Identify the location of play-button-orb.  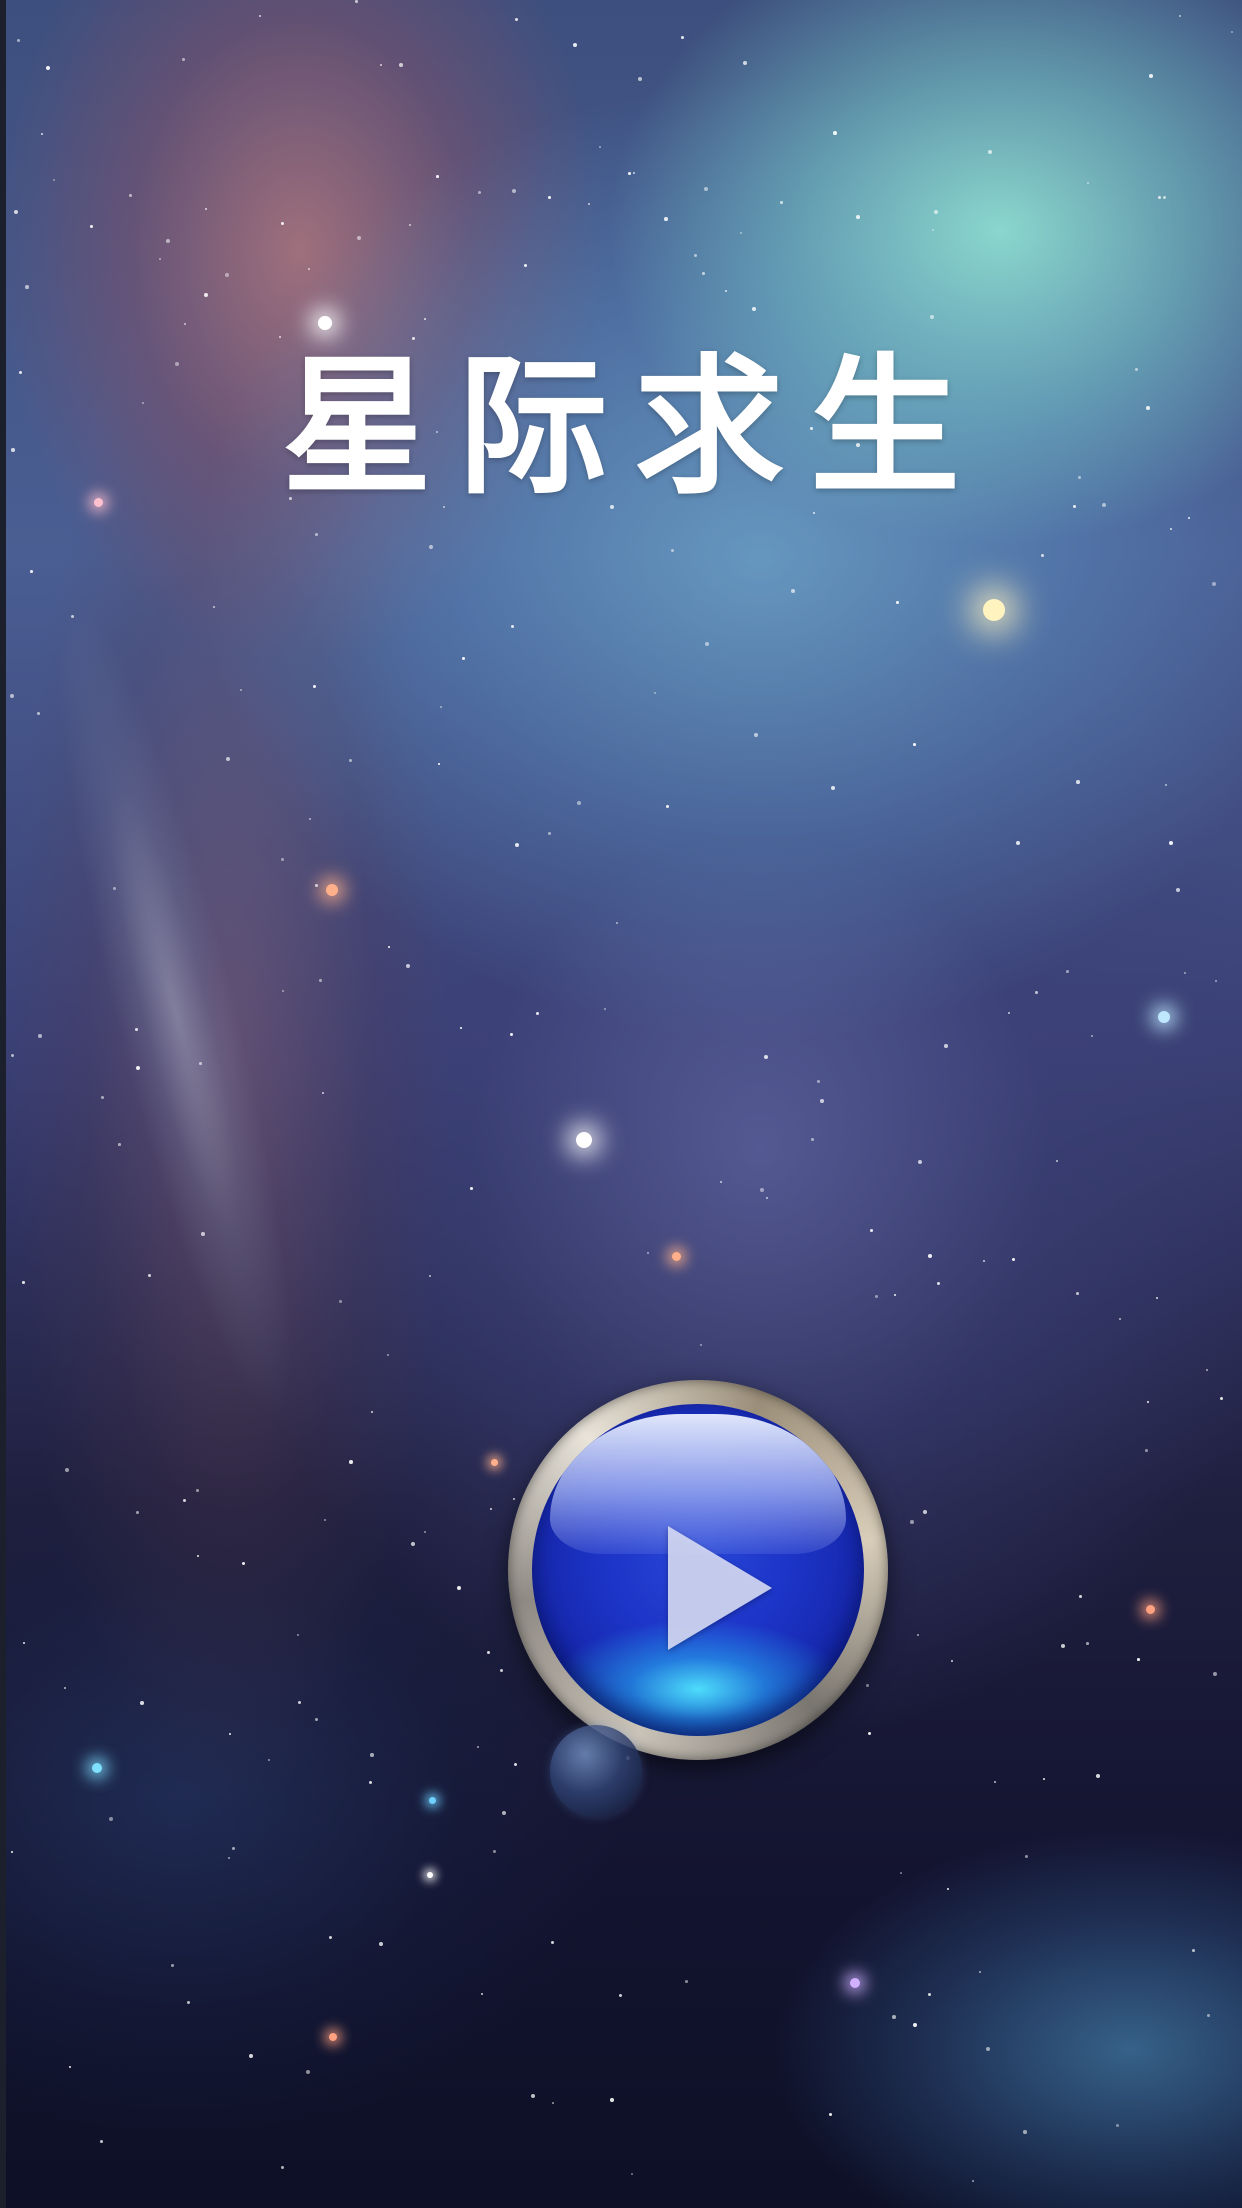
(698, 1570).